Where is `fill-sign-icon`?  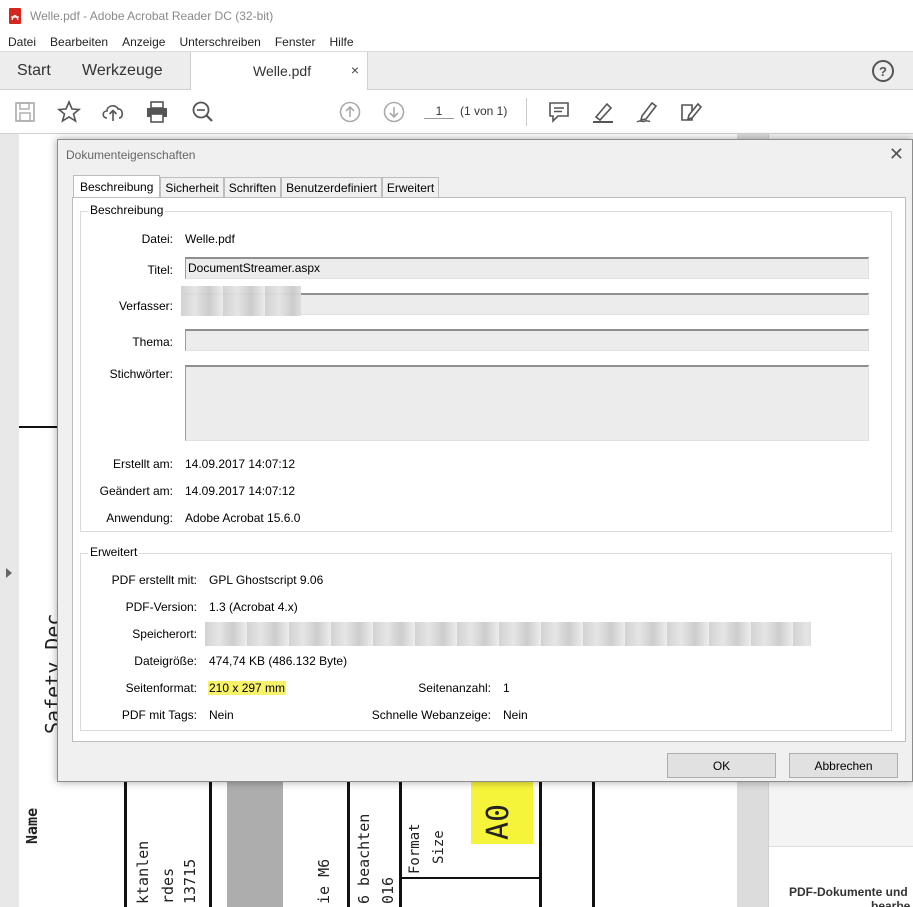
fill-sign-icon is located at coordinates (691, 112).